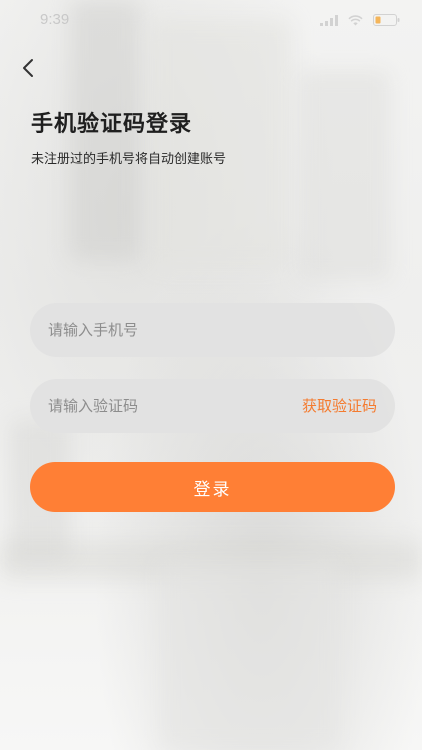  Describe the element at coordinates (386, 20) in the screenshot. I see `battery-icon` at that location.